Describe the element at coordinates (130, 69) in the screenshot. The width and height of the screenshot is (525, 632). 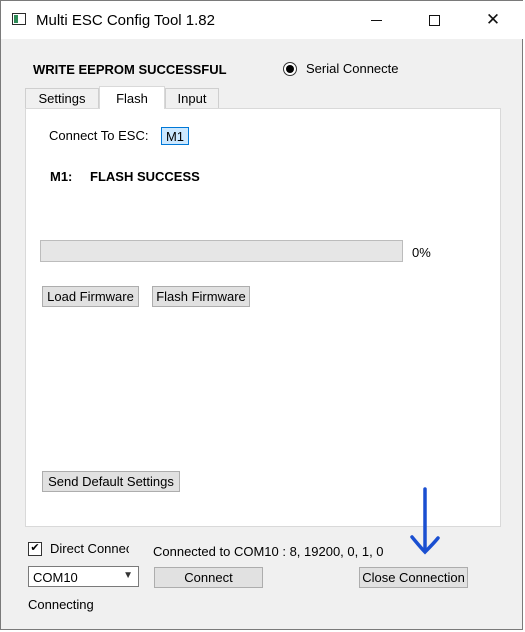
I see `status-message: WRITE EEPROM SUCCESSFUL` at that location.